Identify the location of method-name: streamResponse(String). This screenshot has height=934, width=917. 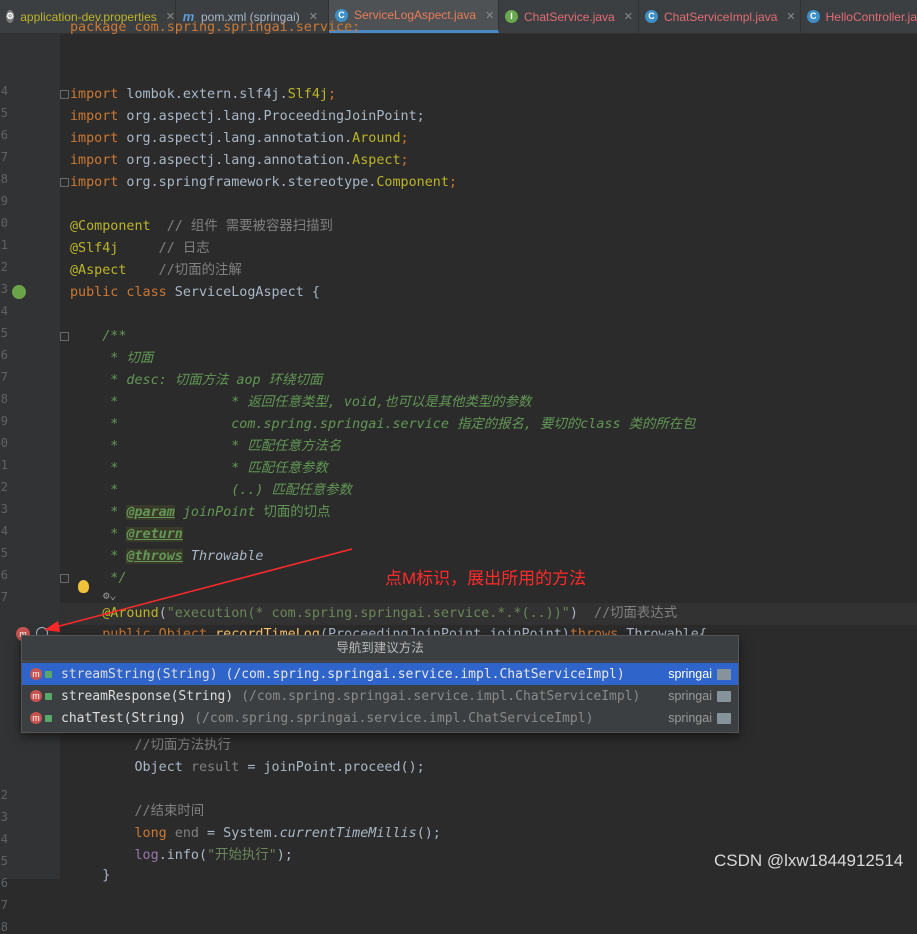
(147, 696).